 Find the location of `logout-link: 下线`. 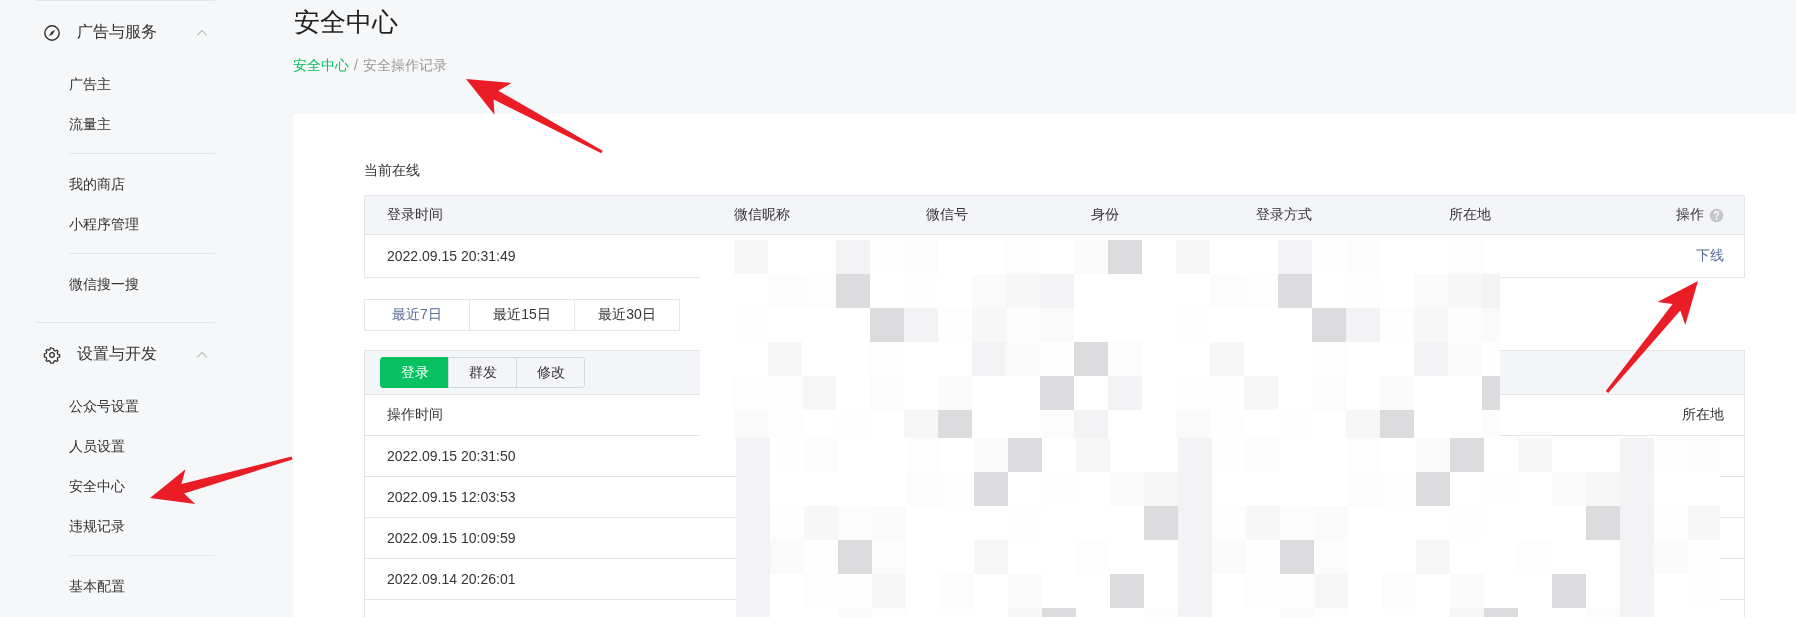

logout-link: 下线 is located at coordinates (1710, 256).